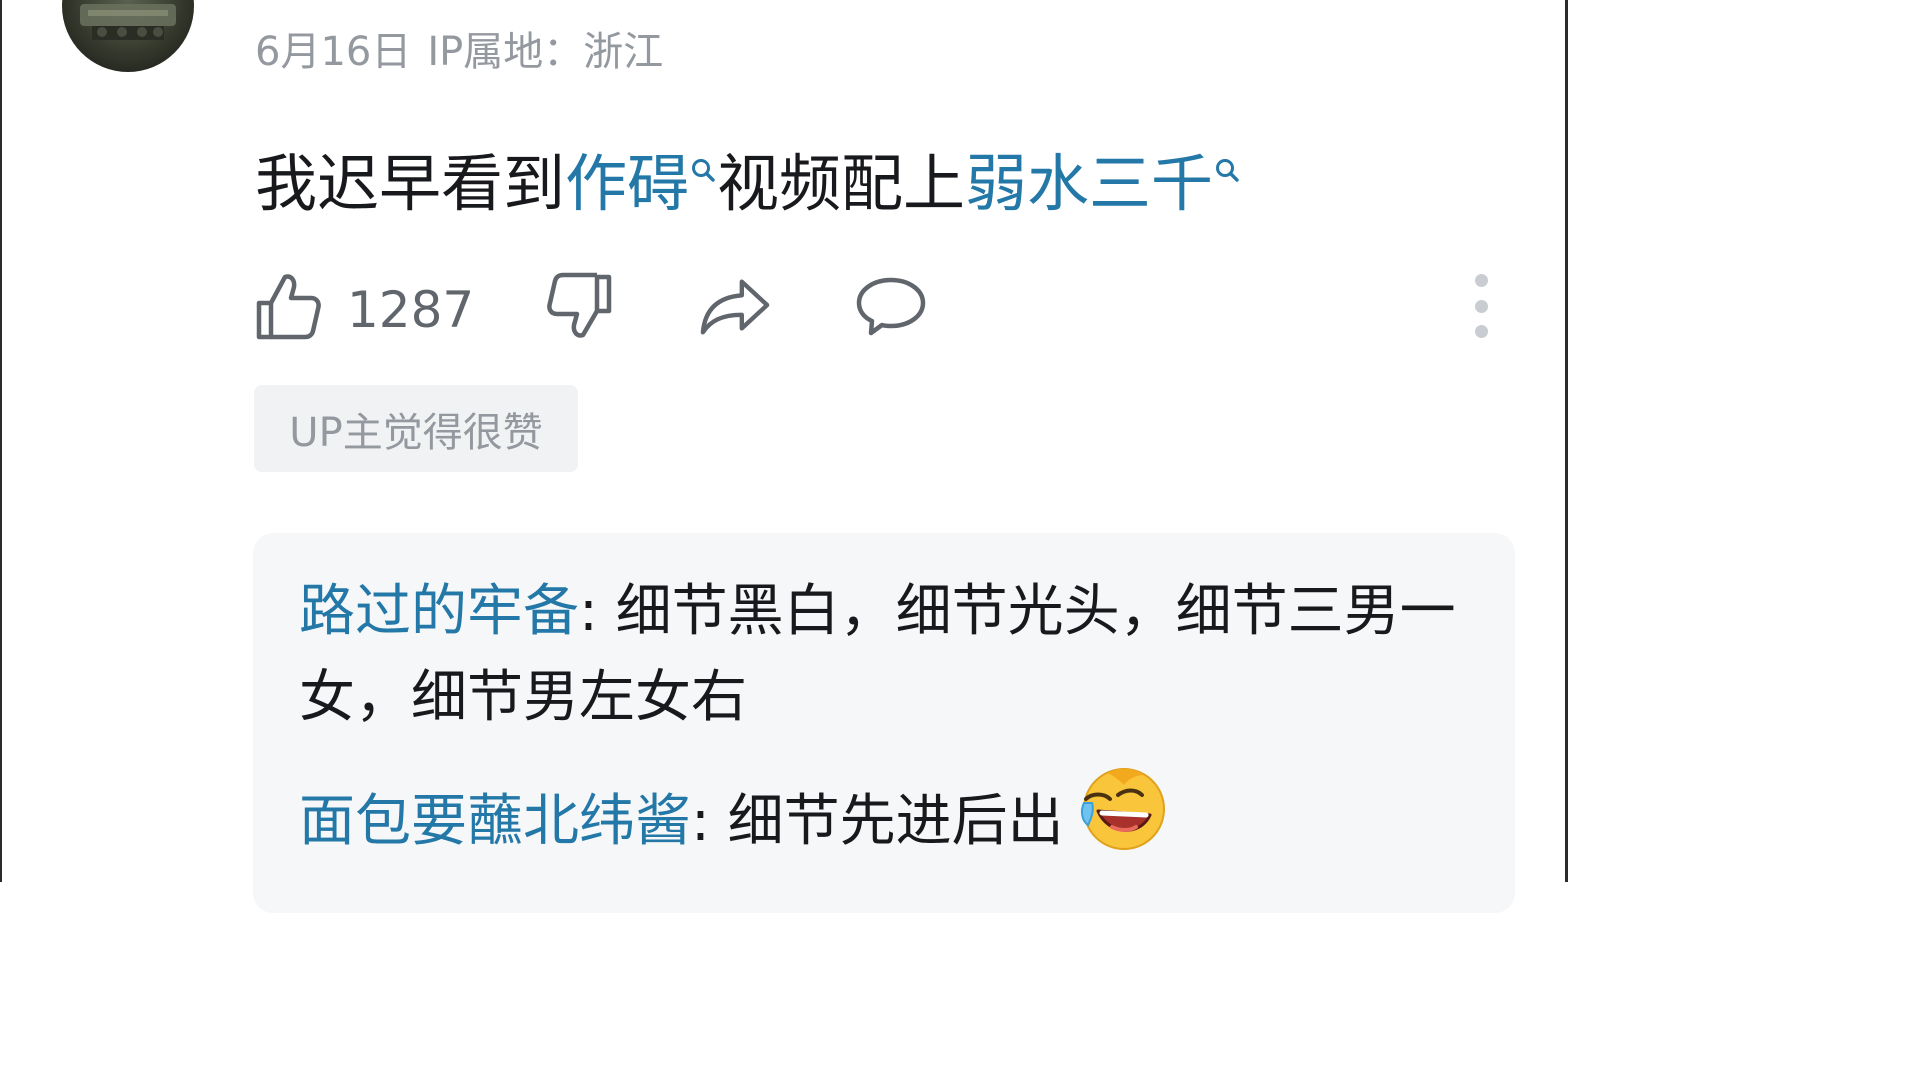 This screenshot has height=1080, width=1920. I want to click on more-options-button, so click(1481, 306).